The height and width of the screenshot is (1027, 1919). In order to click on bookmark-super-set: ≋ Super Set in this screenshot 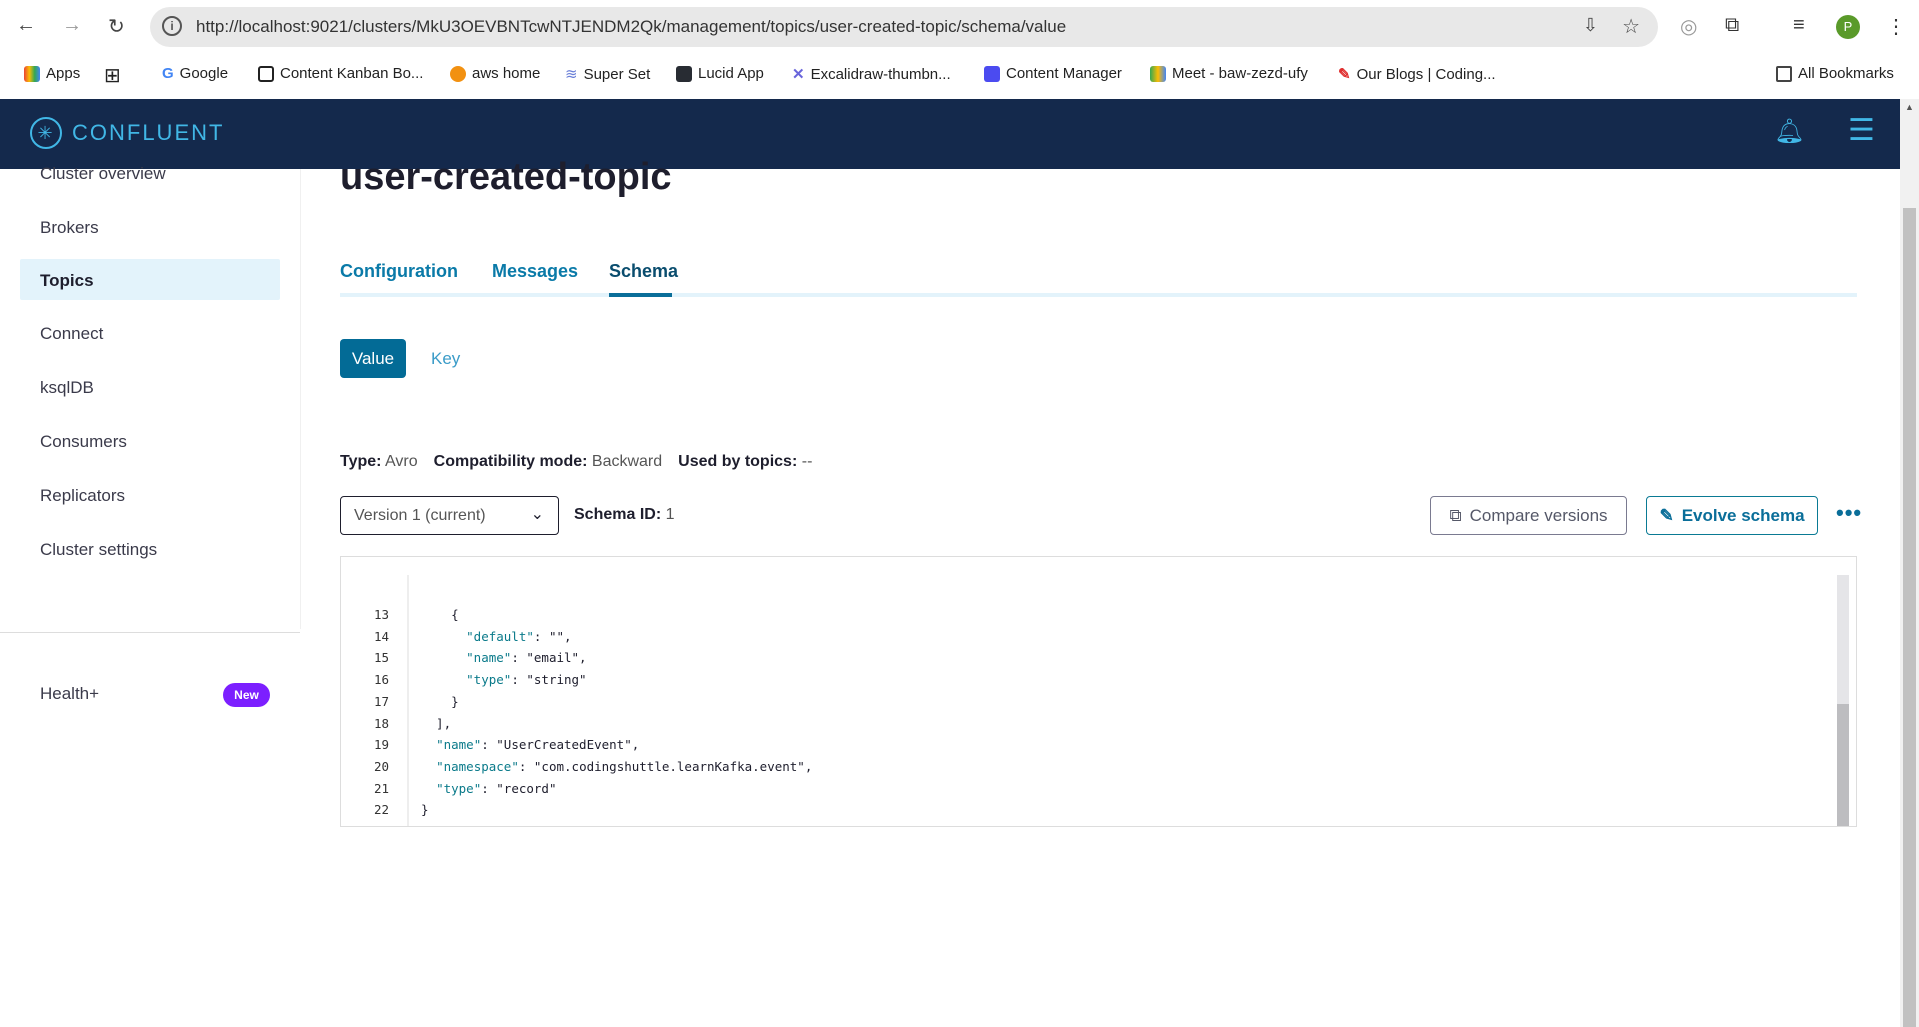, I will do `click(607, 74)`.